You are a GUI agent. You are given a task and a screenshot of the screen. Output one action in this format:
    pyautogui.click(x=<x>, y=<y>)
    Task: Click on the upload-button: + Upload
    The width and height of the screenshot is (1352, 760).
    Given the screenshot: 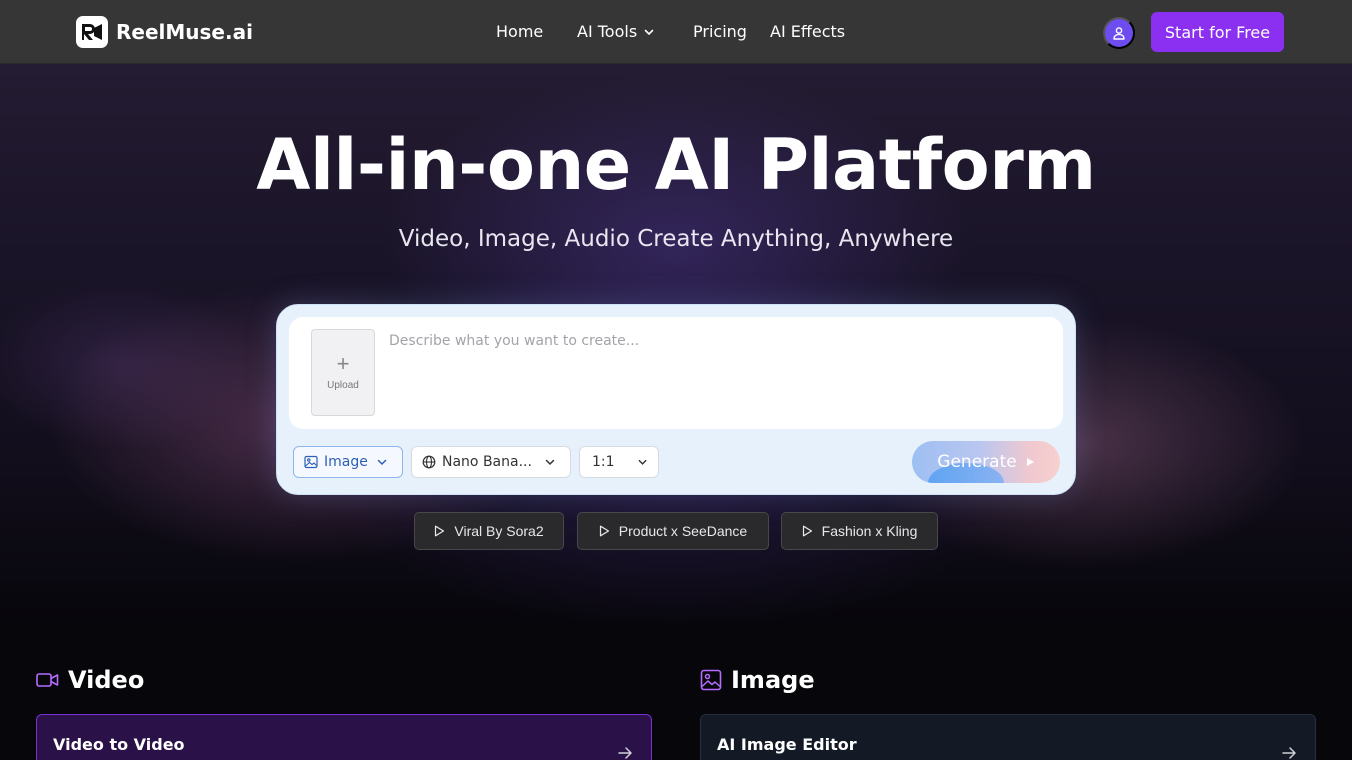 What is the action you would take?
    pyautogui.click(x=343, y=372)
    